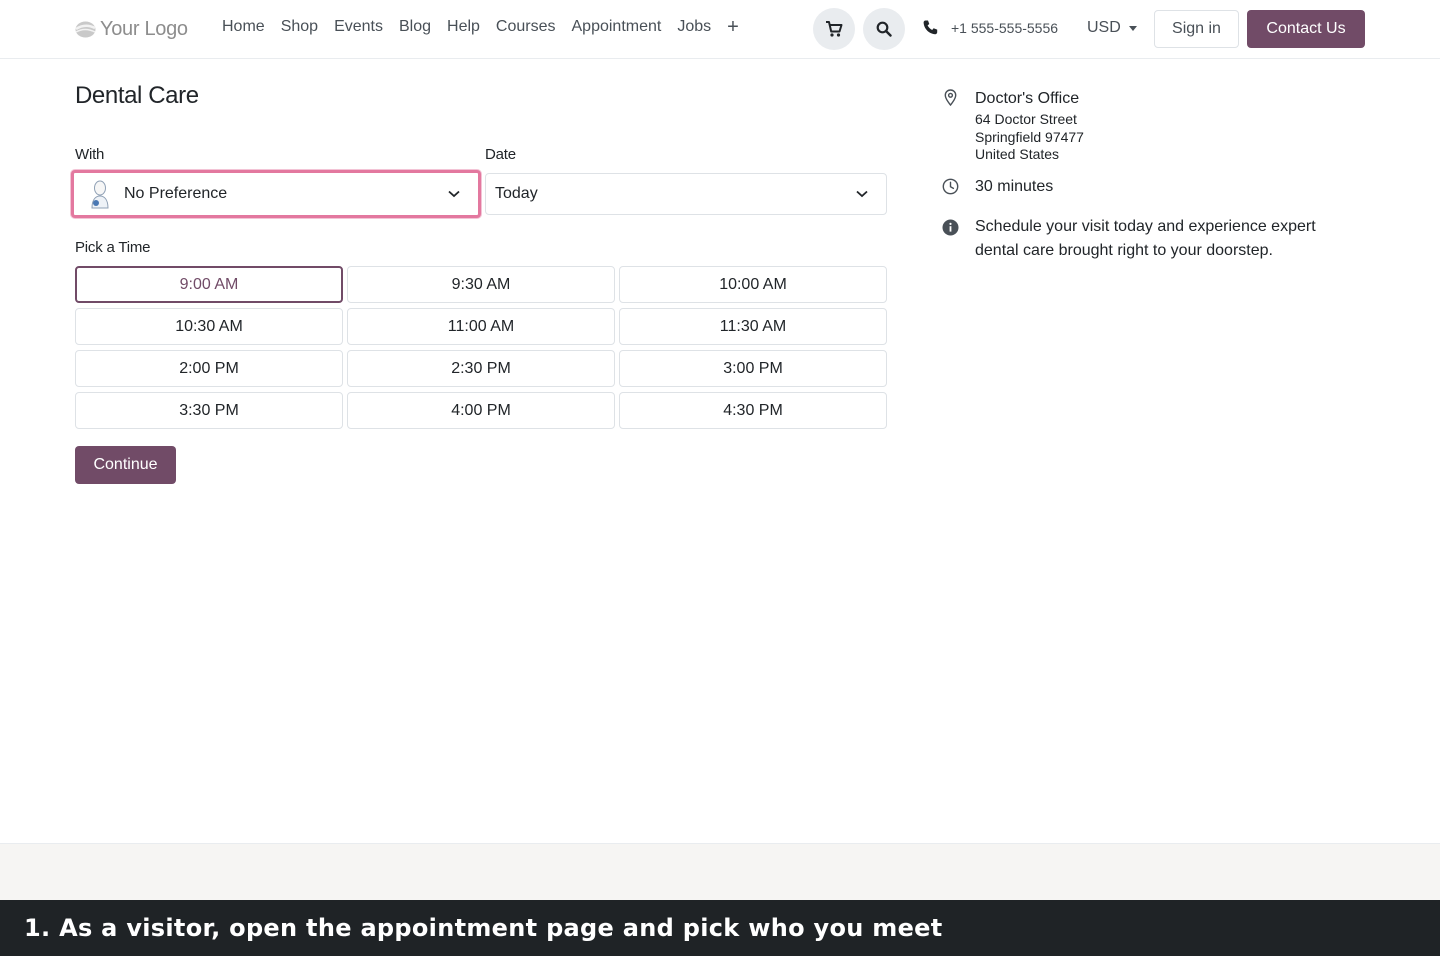 The image size is (1440, 956). What do you see at coordinates (950, 227) in the screenshot?
I see `info-icon` at bounding box center [950, 227].